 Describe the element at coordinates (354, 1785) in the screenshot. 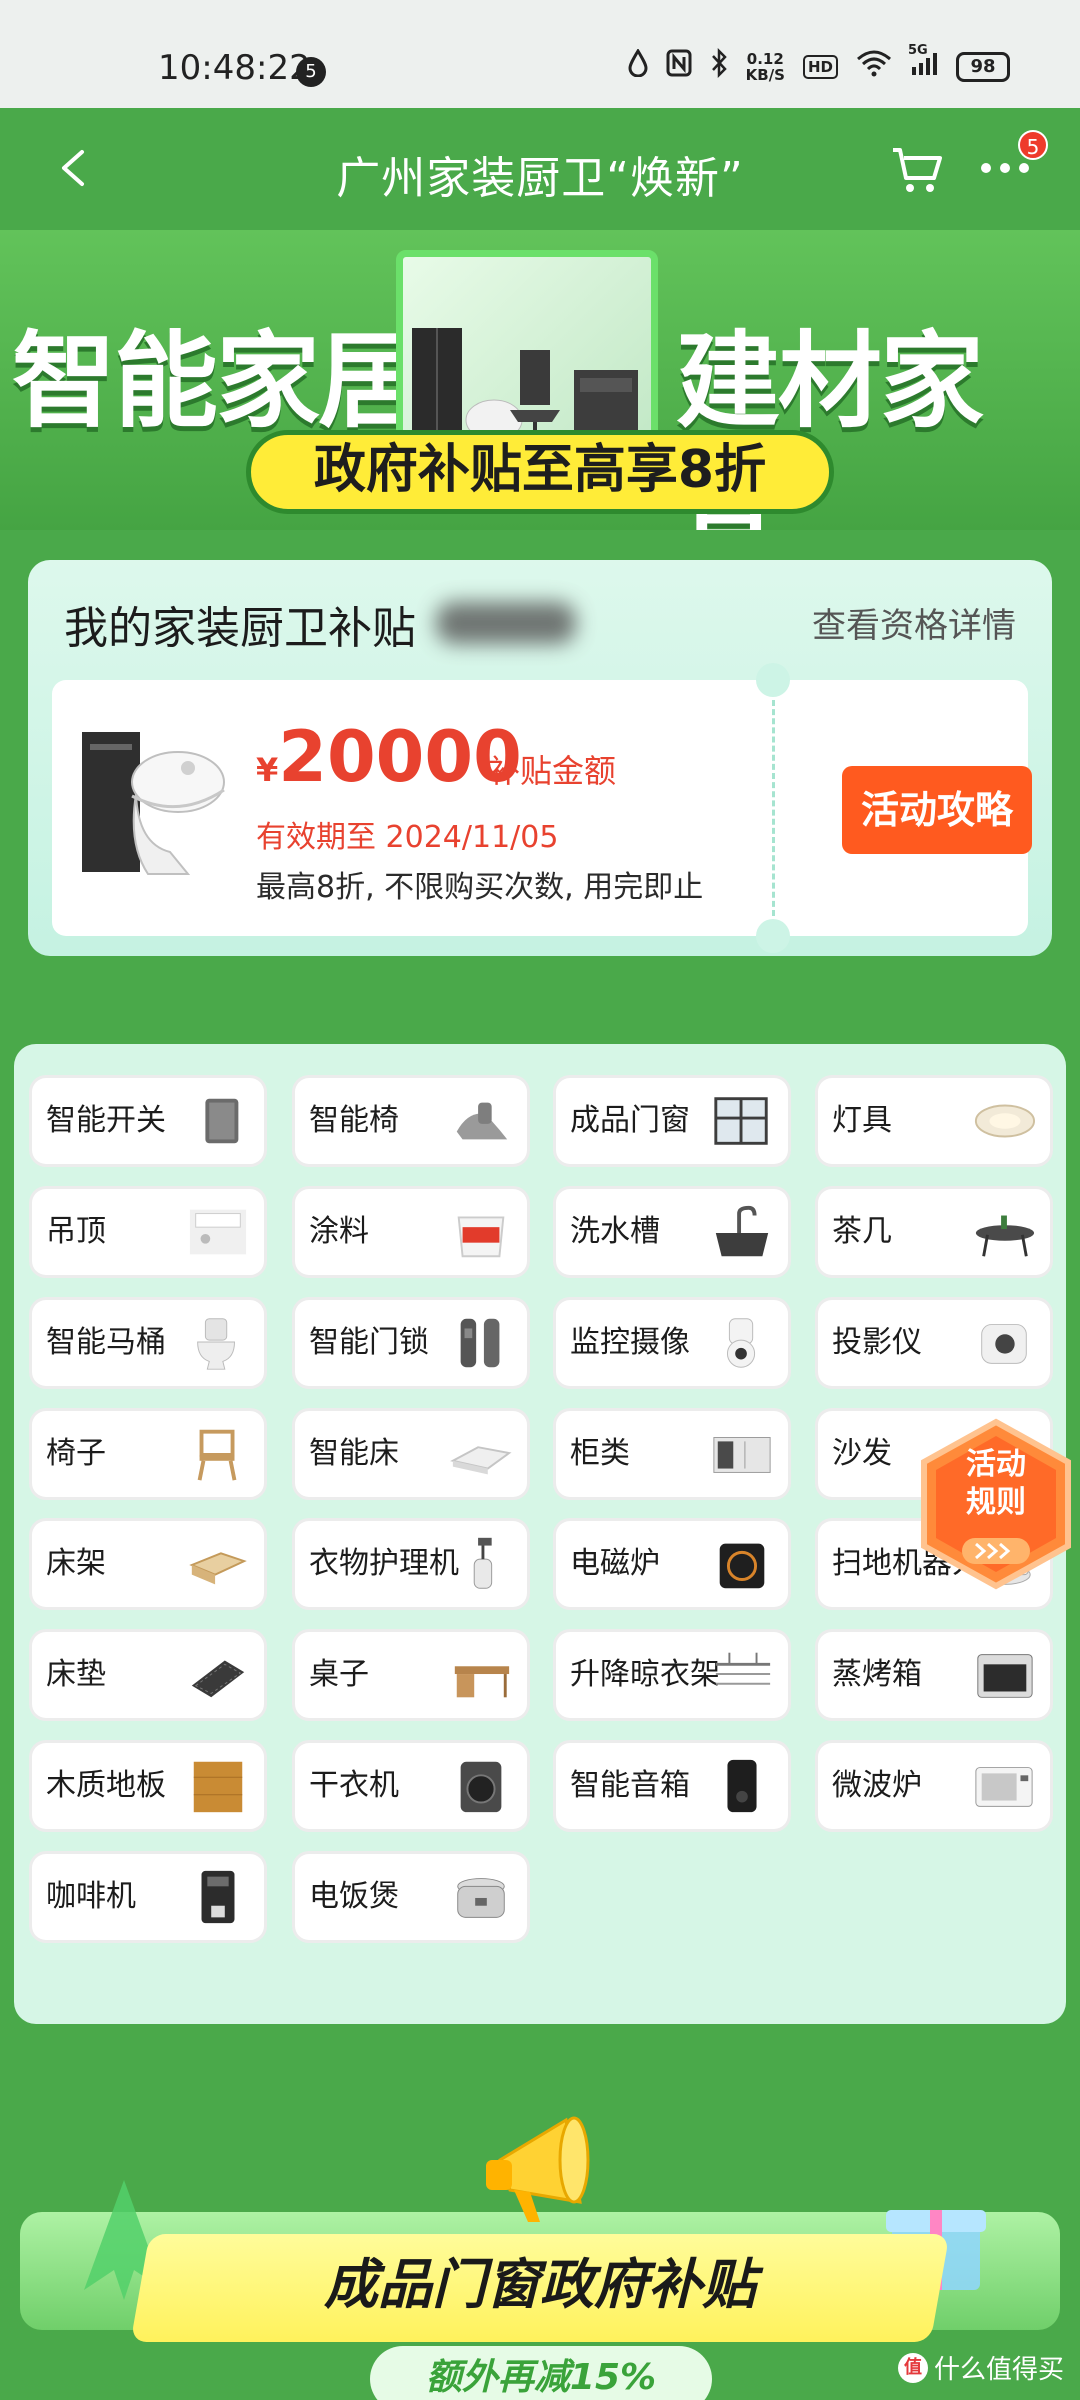

I see `category-label: 干衣机` at that location.